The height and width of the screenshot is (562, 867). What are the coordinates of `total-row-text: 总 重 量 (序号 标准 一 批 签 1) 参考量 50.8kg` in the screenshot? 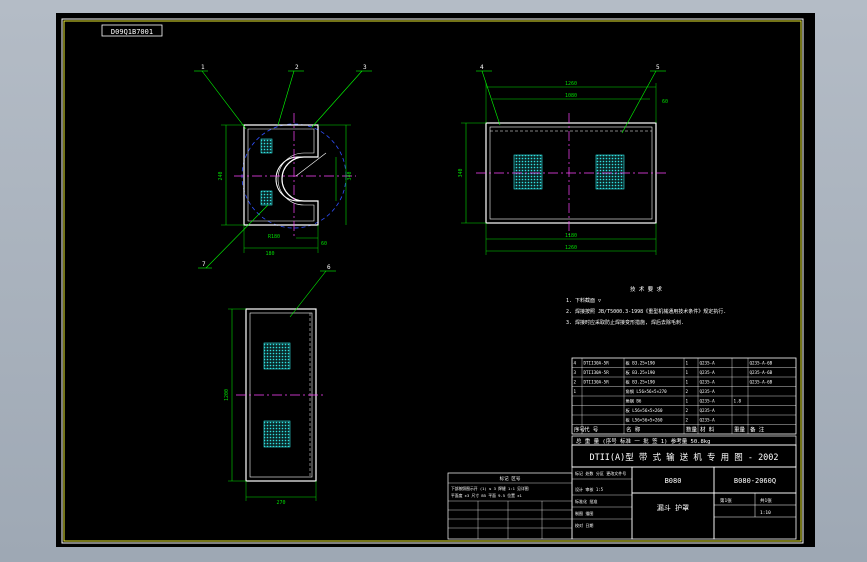 It's located at (643, 441).